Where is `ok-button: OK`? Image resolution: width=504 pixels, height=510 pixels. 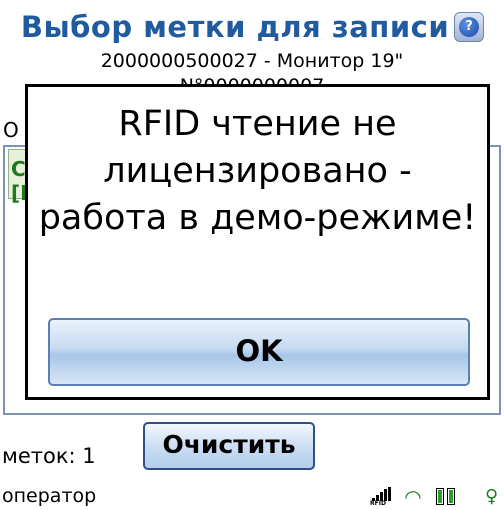
ok-button: OK is located at coordinates (259, 352).